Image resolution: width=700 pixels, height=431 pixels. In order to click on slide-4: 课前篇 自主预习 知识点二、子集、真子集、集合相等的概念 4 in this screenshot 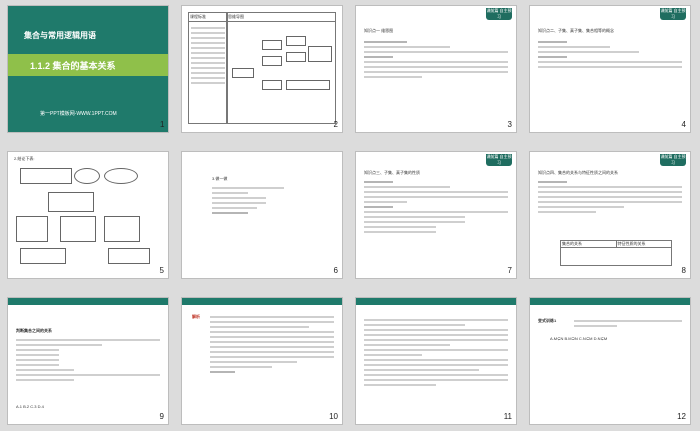, I will do `click(610, 69)`.